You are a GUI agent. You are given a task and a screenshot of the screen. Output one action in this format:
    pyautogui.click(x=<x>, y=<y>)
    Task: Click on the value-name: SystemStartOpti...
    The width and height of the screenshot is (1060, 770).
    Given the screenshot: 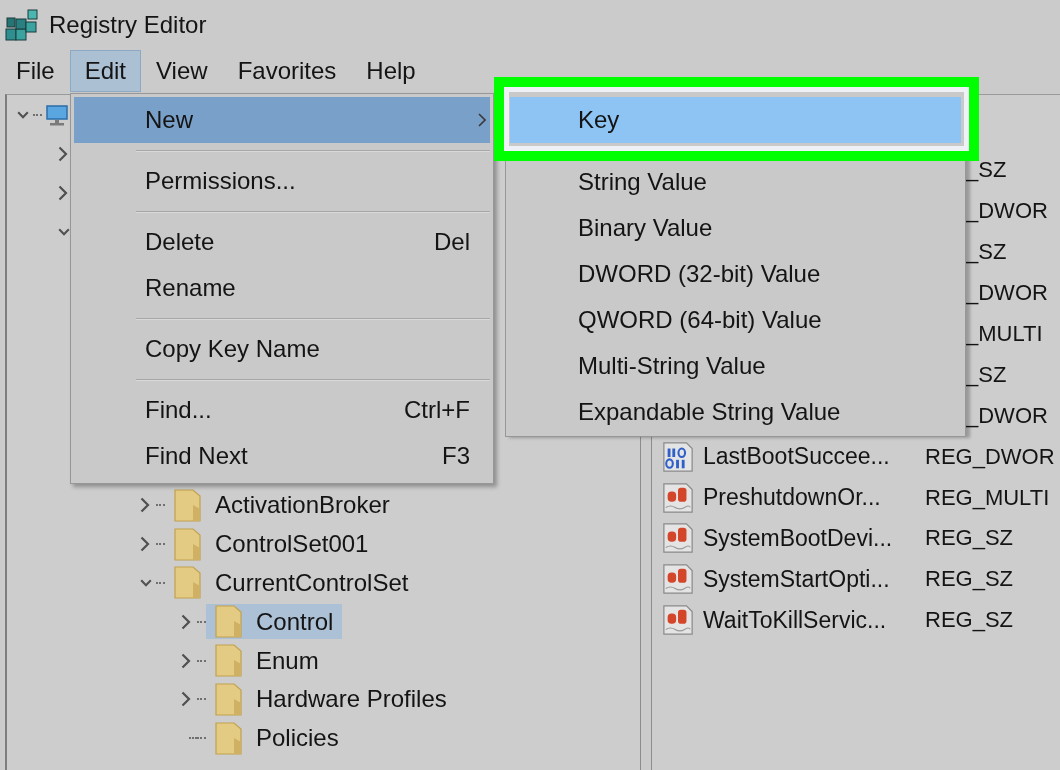 What is the action you would take?
    pyautogui.click(x=797, y=579)
    